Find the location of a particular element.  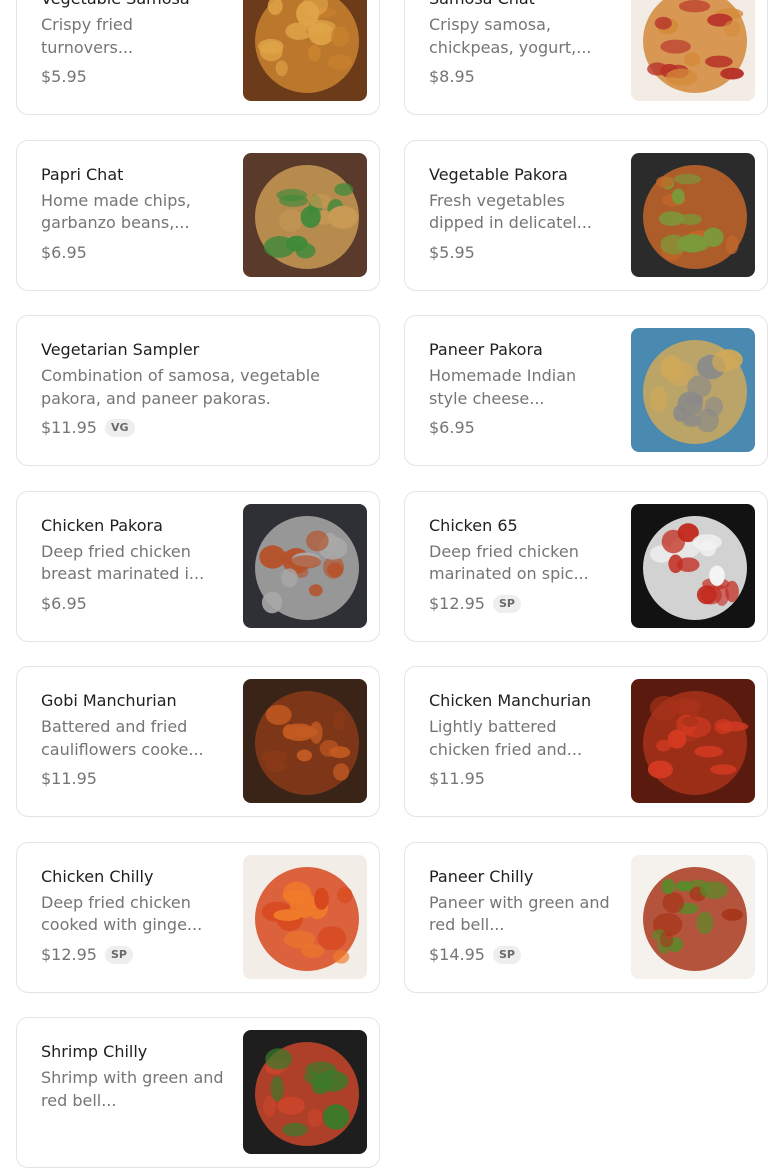

menu-item-name: Chicken Pakora is located at coordinates (102, 525).